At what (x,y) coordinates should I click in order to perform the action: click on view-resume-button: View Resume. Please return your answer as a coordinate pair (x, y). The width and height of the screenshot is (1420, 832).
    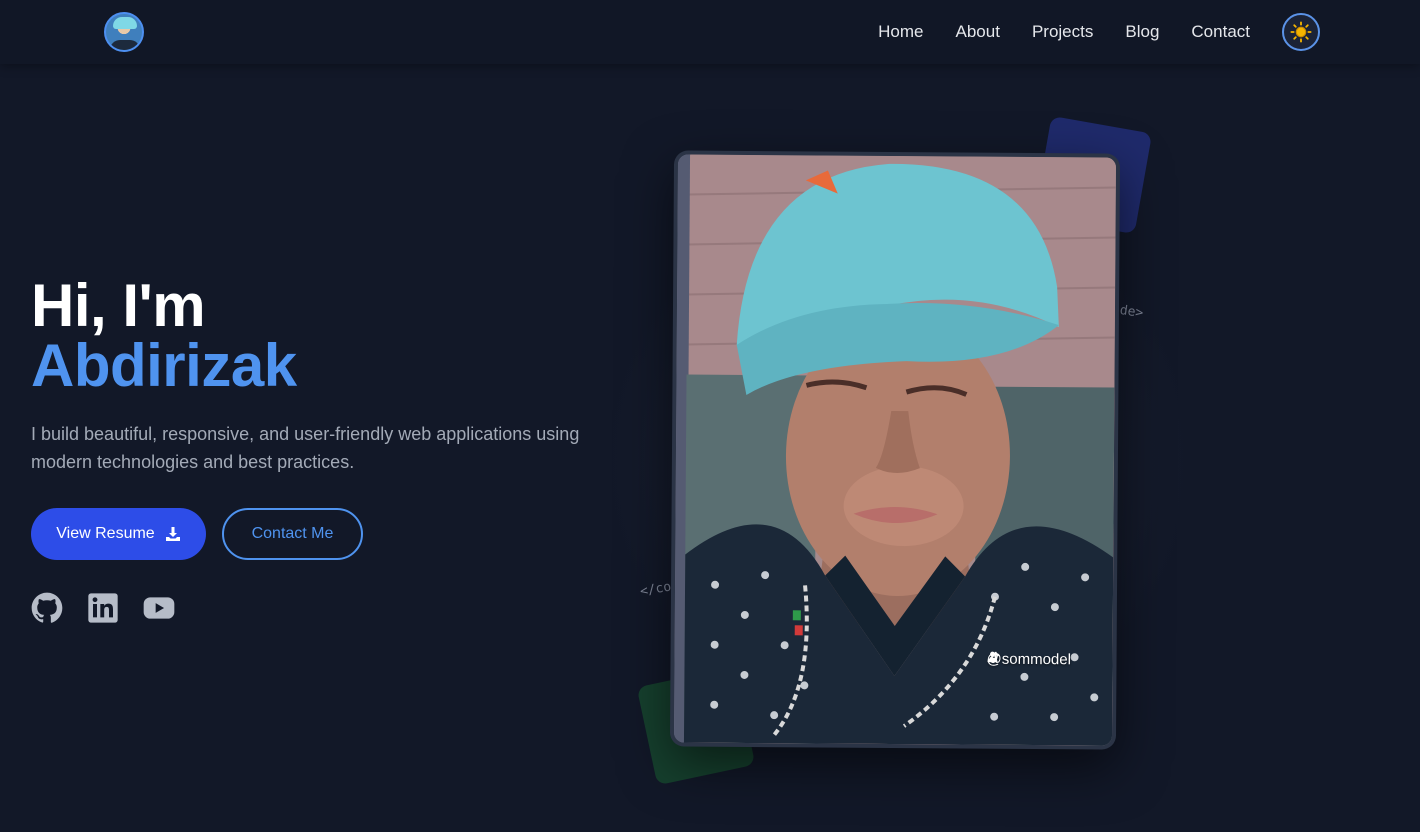
    Looking at the image, I should click on (118, 534).